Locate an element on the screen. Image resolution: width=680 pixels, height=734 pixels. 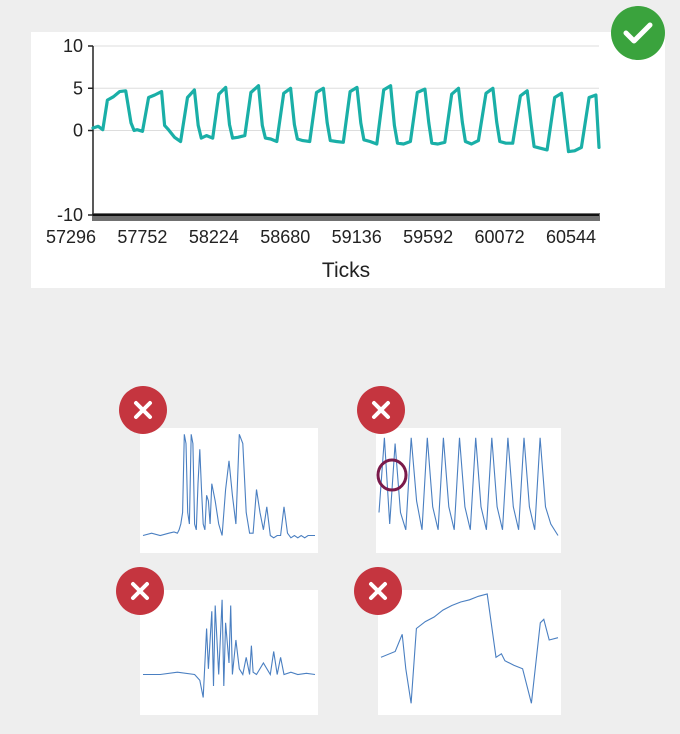
x-tick-label: 60072 is located at coordinates (500, 237).